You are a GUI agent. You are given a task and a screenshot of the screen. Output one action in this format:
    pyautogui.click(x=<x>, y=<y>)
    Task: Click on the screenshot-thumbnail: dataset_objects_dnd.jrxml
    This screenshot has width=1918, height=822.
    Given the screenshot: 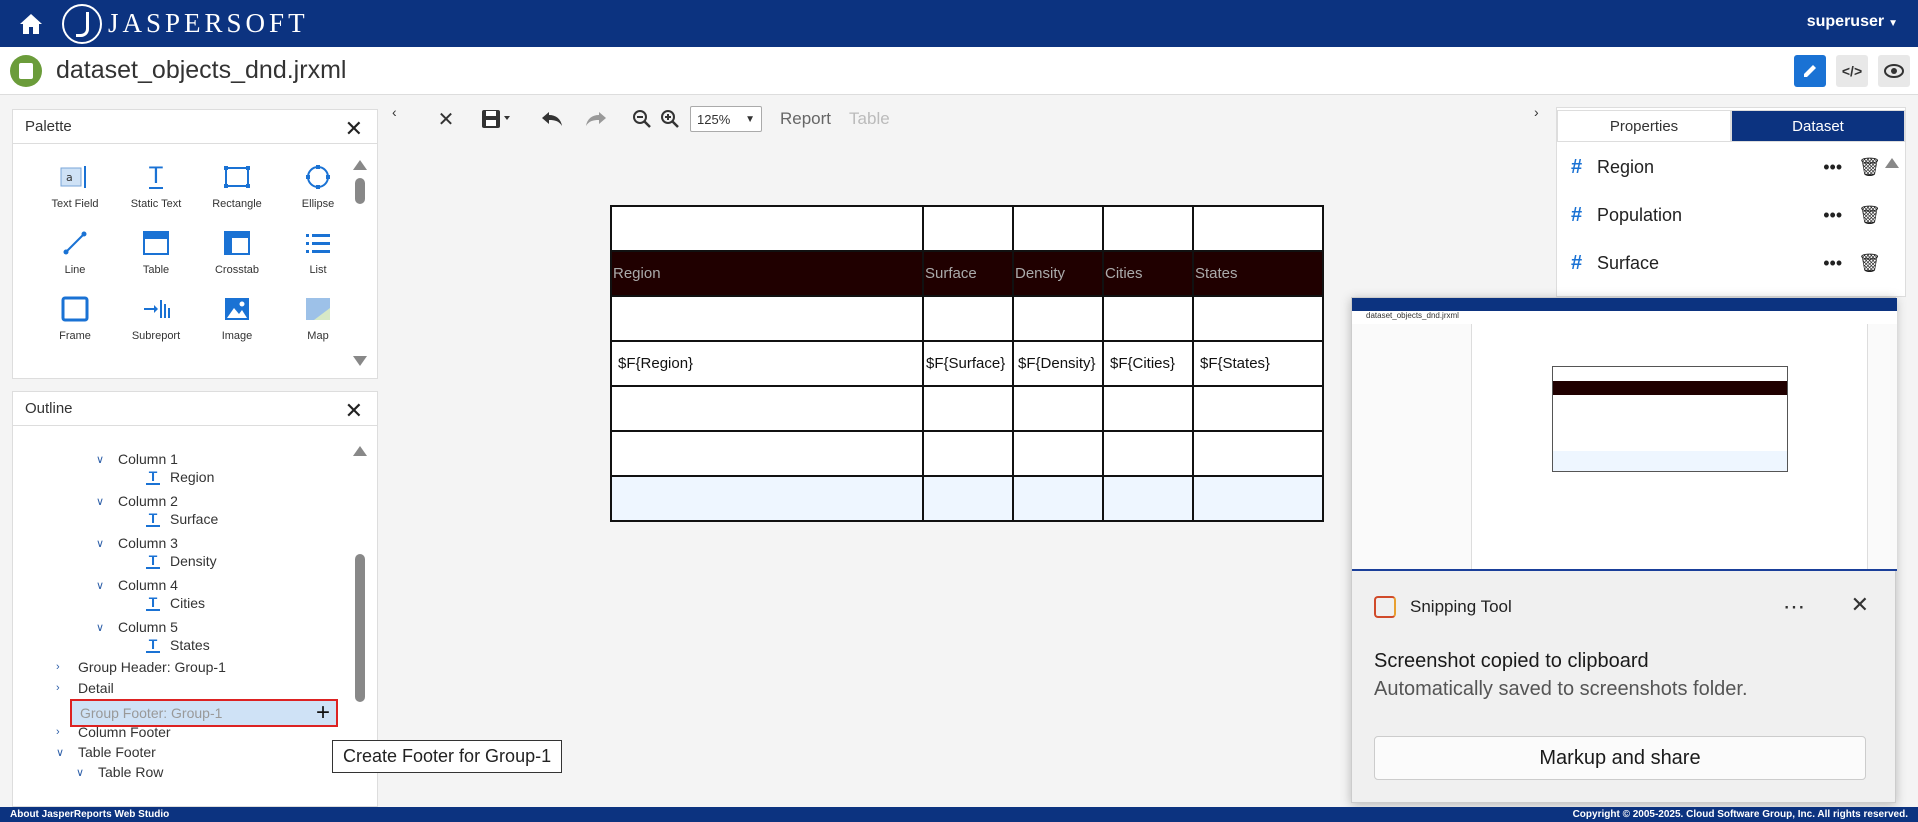 What is the action you would take?
    pyautogui.click(x=1624, y=434)
    